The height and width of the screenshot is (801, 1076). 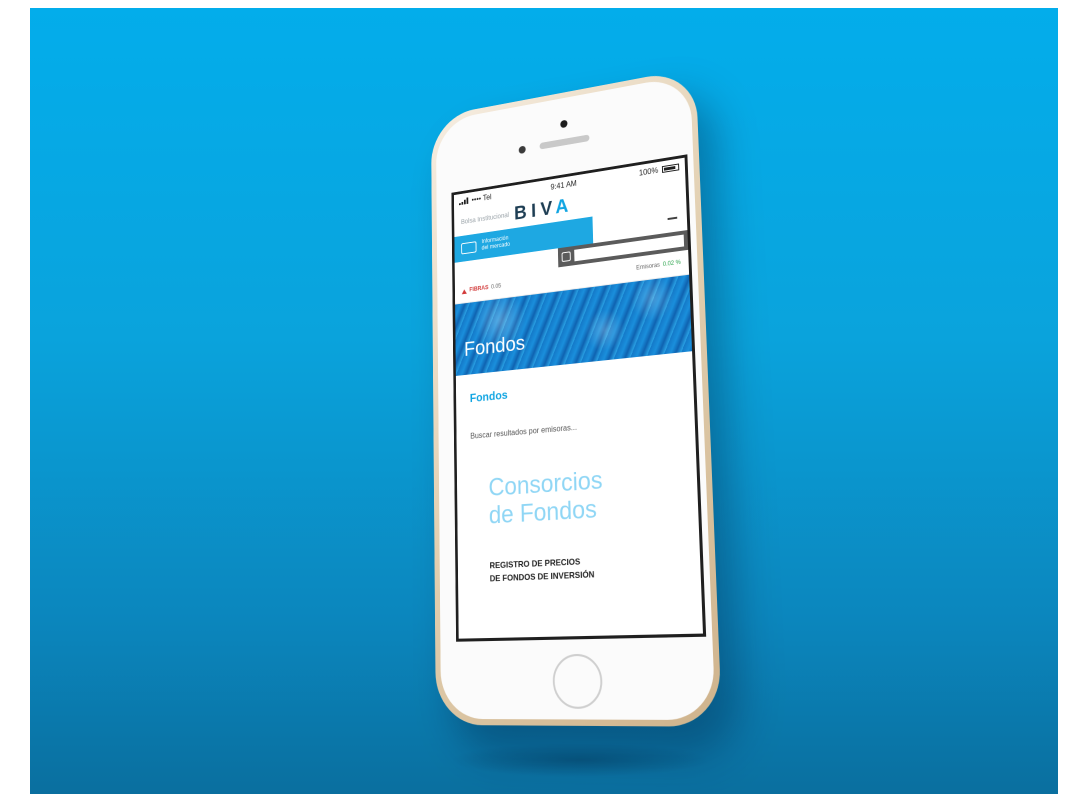 I want to click on ticker-left: FIBRAS 0.05, so click(x=481, y=289).